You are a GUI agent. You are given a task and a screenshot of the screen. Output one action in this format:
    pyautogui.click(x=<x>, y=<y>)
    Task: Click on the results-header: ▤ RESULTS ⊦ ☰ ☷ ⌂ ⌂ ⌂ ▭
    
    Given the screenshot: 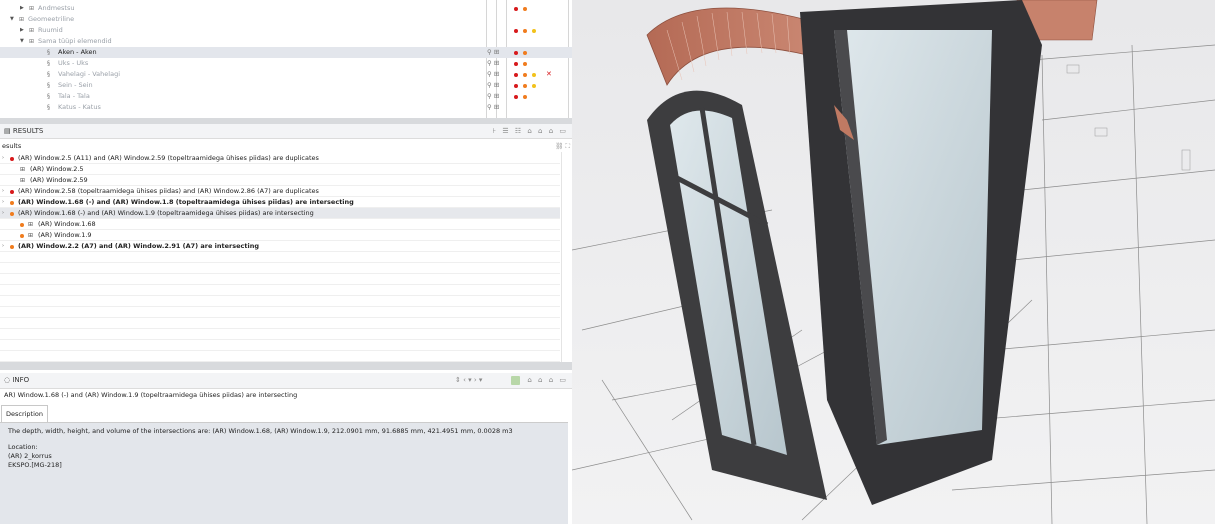 What is the action you would take?
    pyautogui.click(x=286, y=131)
    